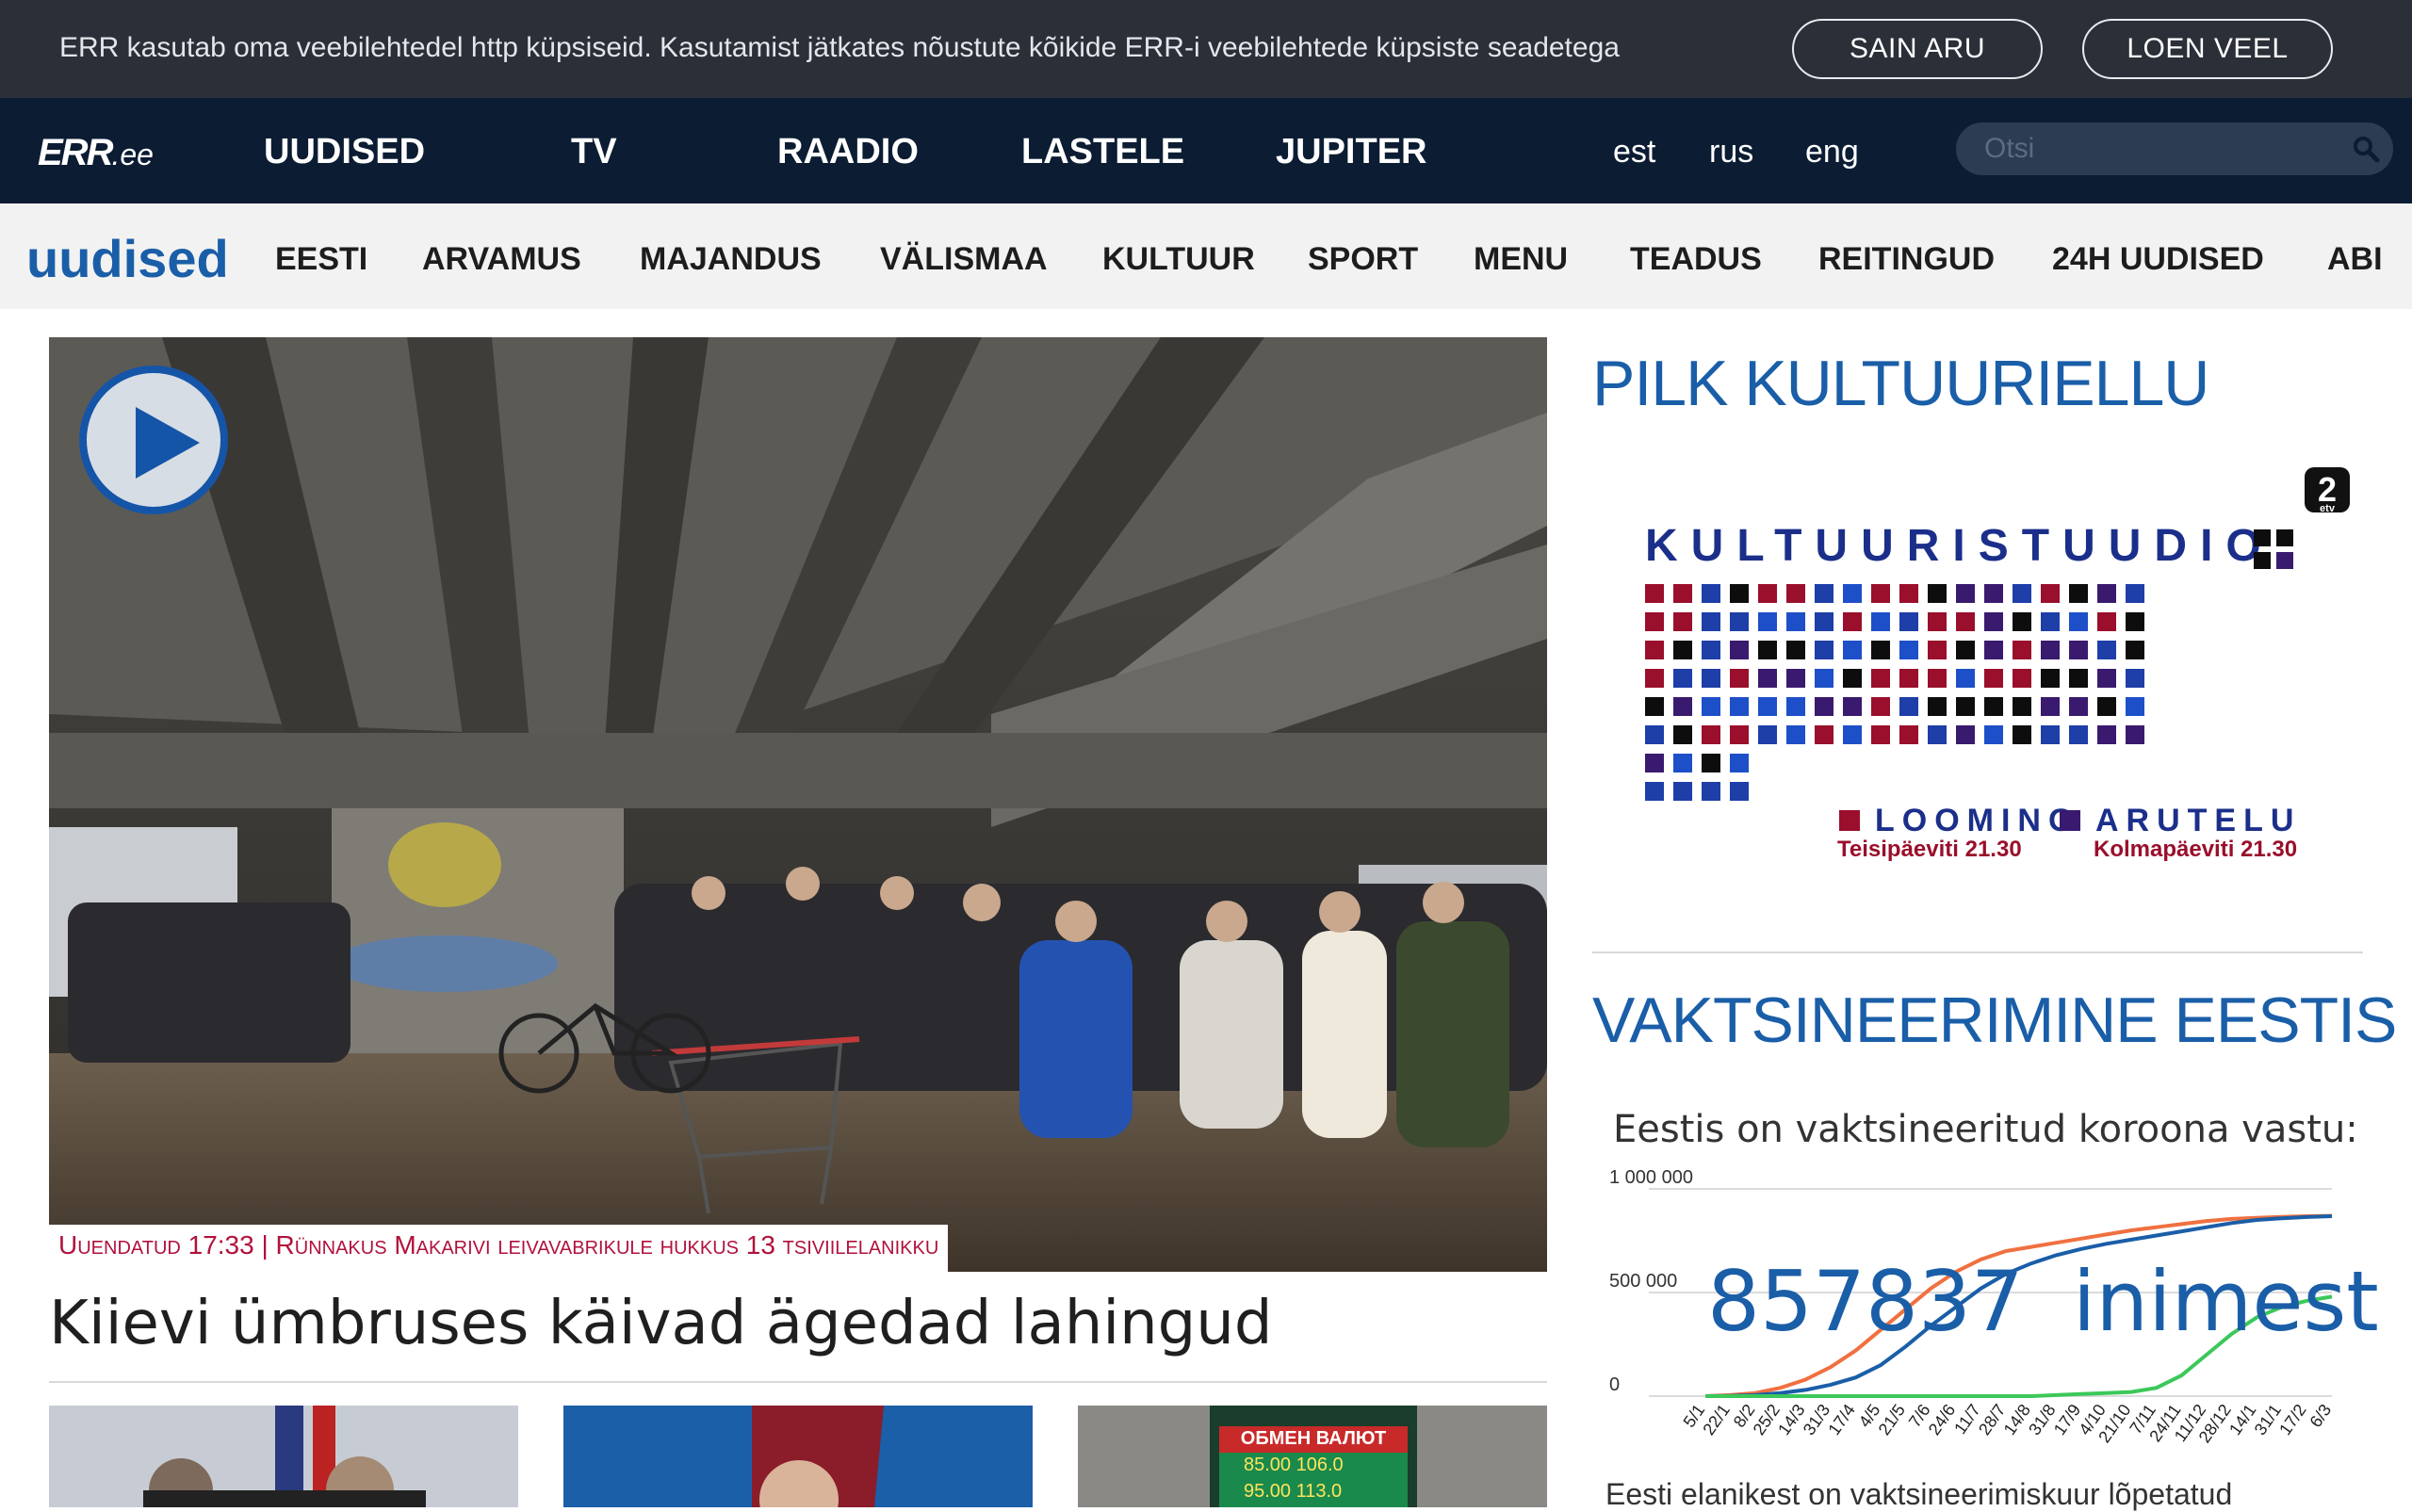 Image resolution: width=2412 pixels, height=1512 pixels. I want to click on legend-looming-time: Teisipäeviti 21.30, so click(1929, 849).